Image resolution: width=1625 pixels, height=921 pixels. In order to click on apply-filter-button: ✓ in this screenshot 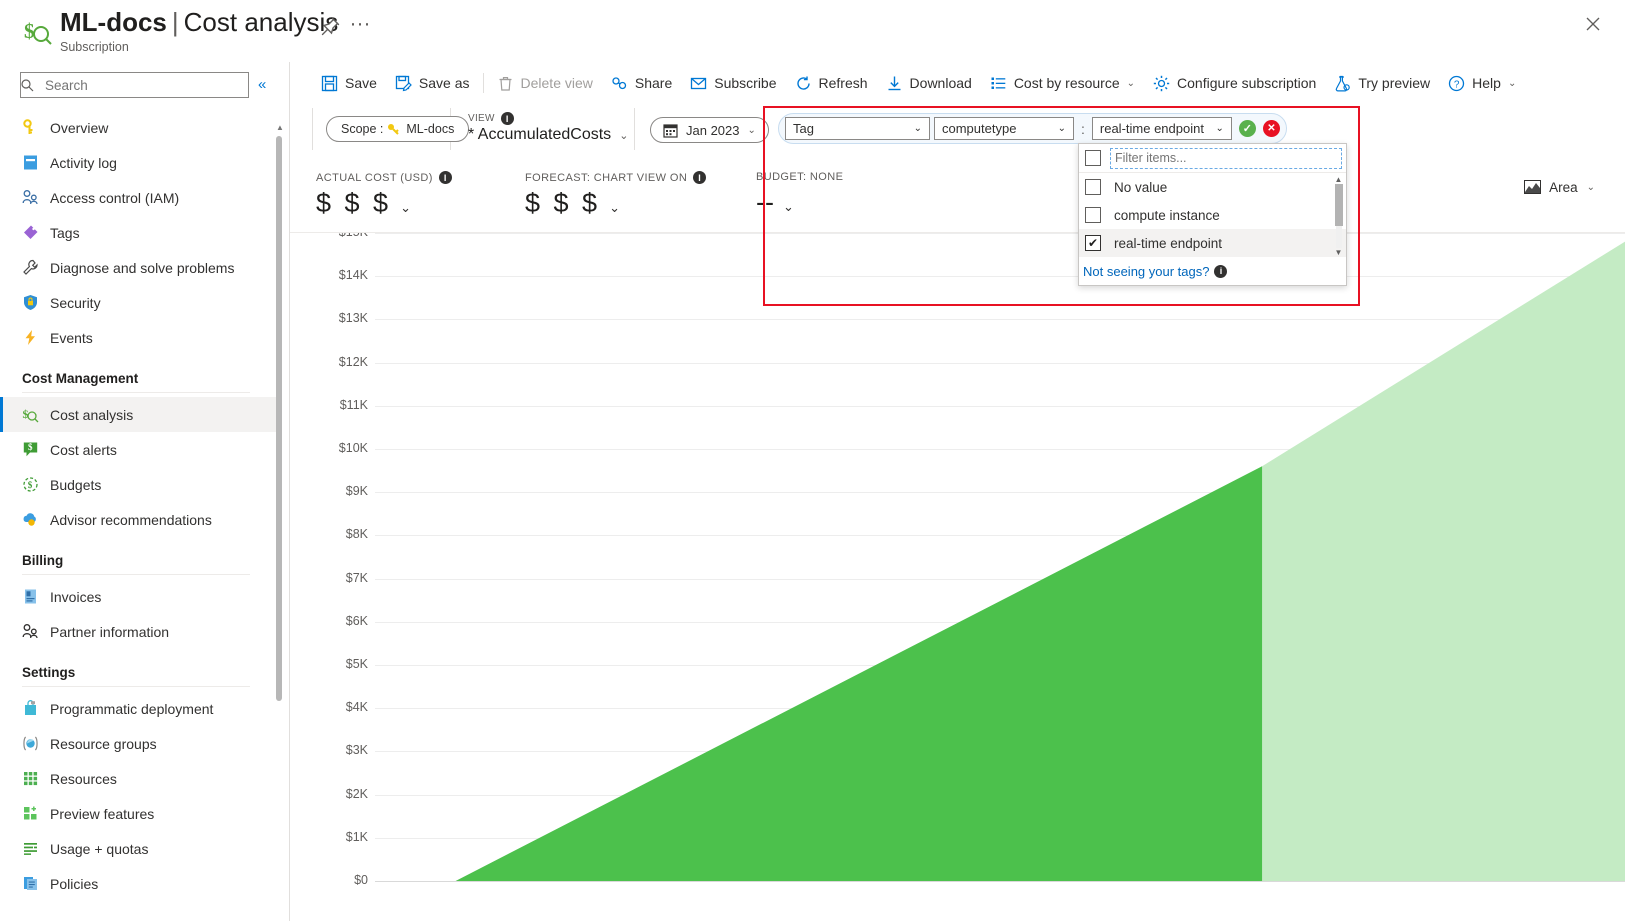, I will do `click(1247, 128)`.